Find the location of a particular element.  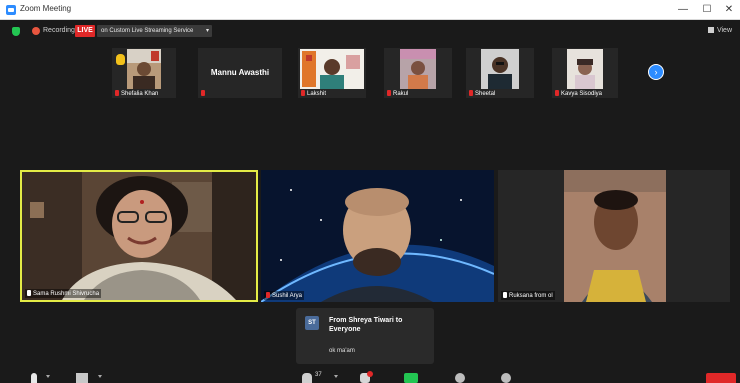

participant-thumbnail: Mannu Awasthi is located at coordinates (240, 73).